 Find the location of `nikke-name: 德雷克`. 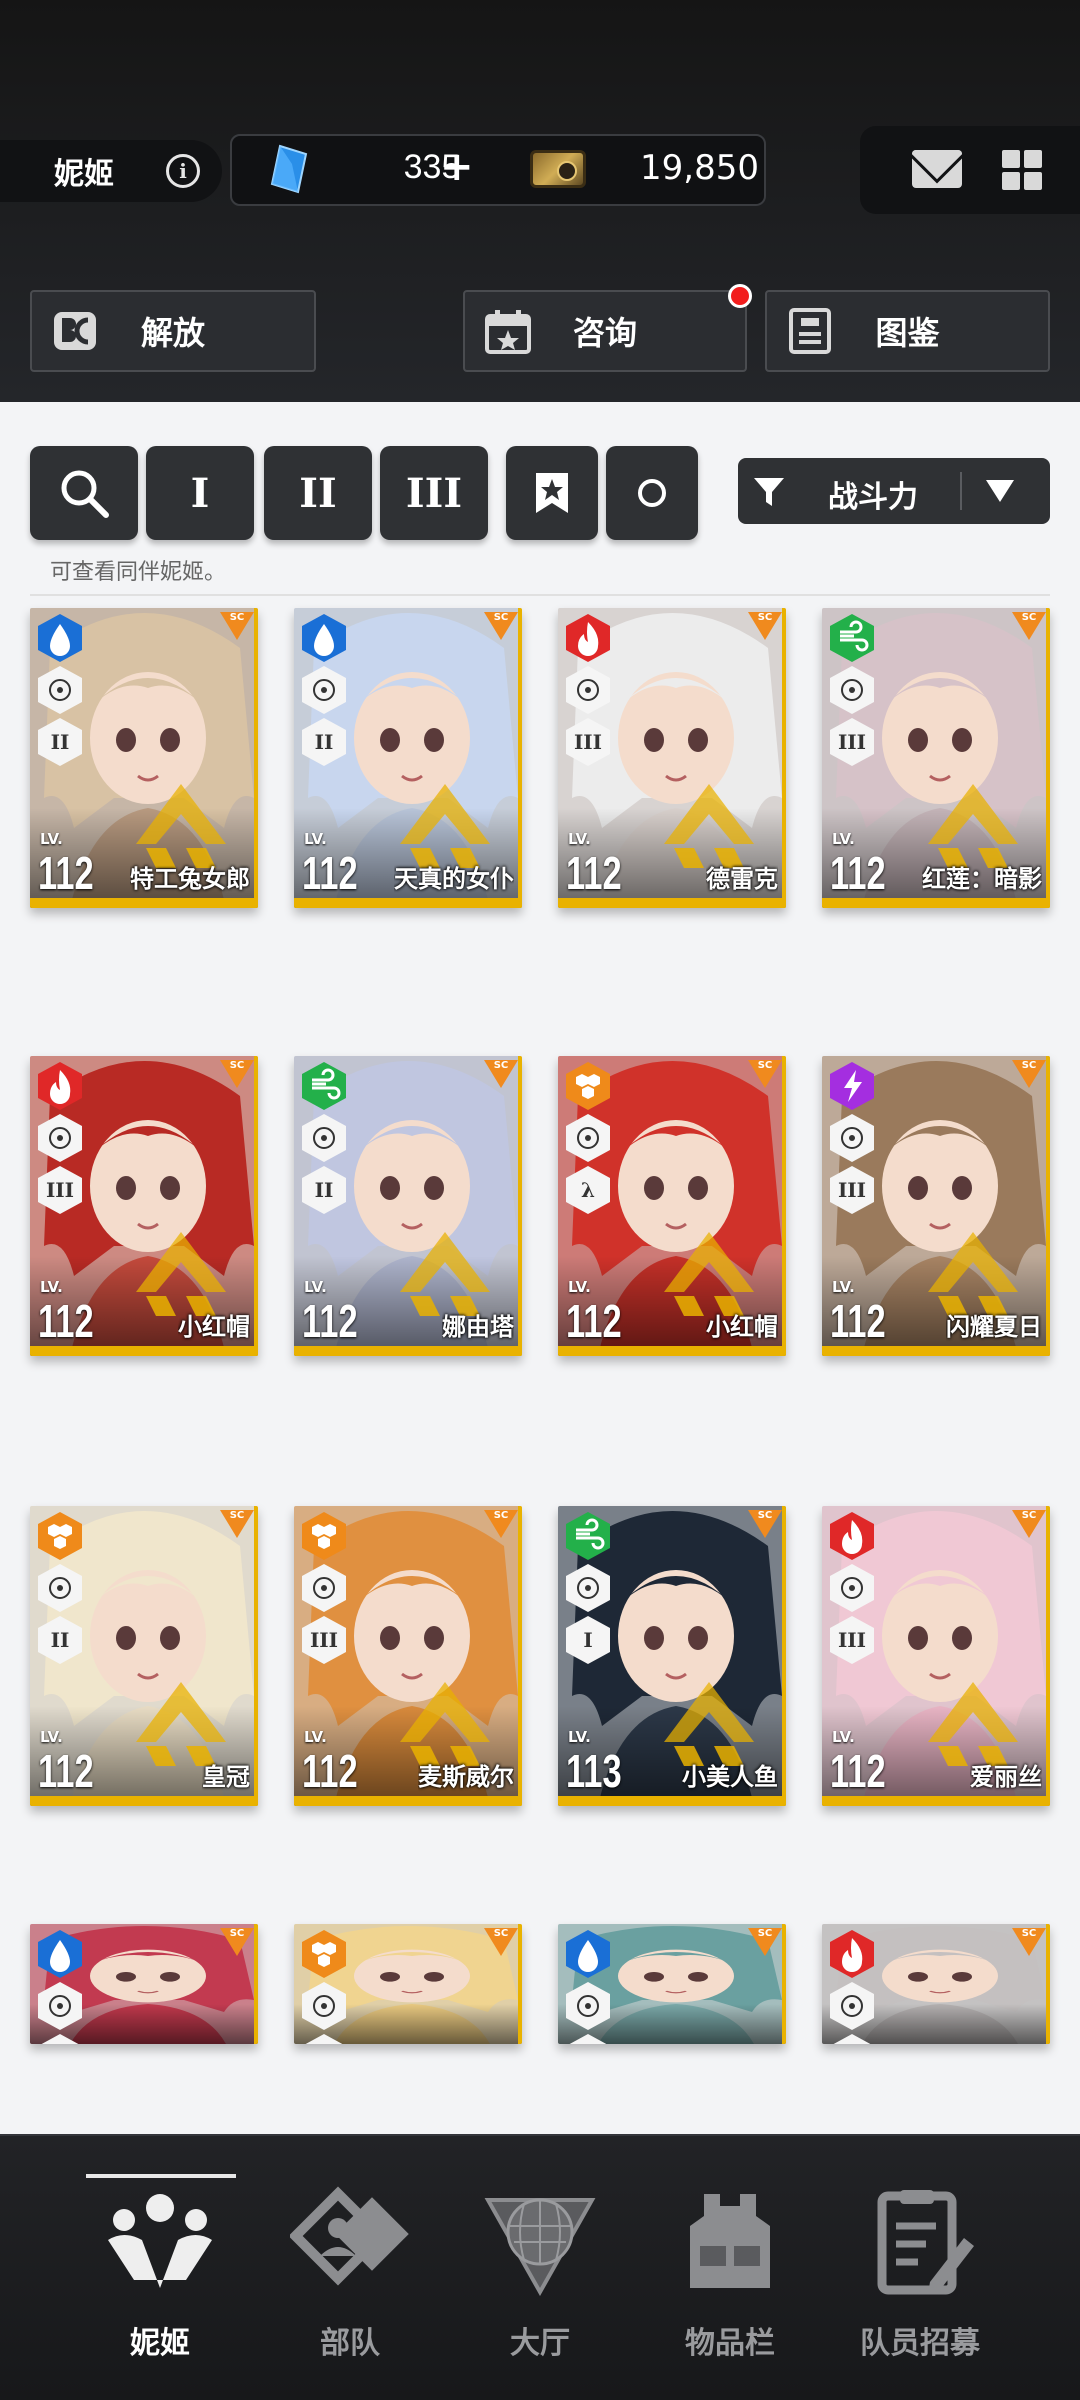

nikke-name: 德雷克 is located at coordinates (742, 879).